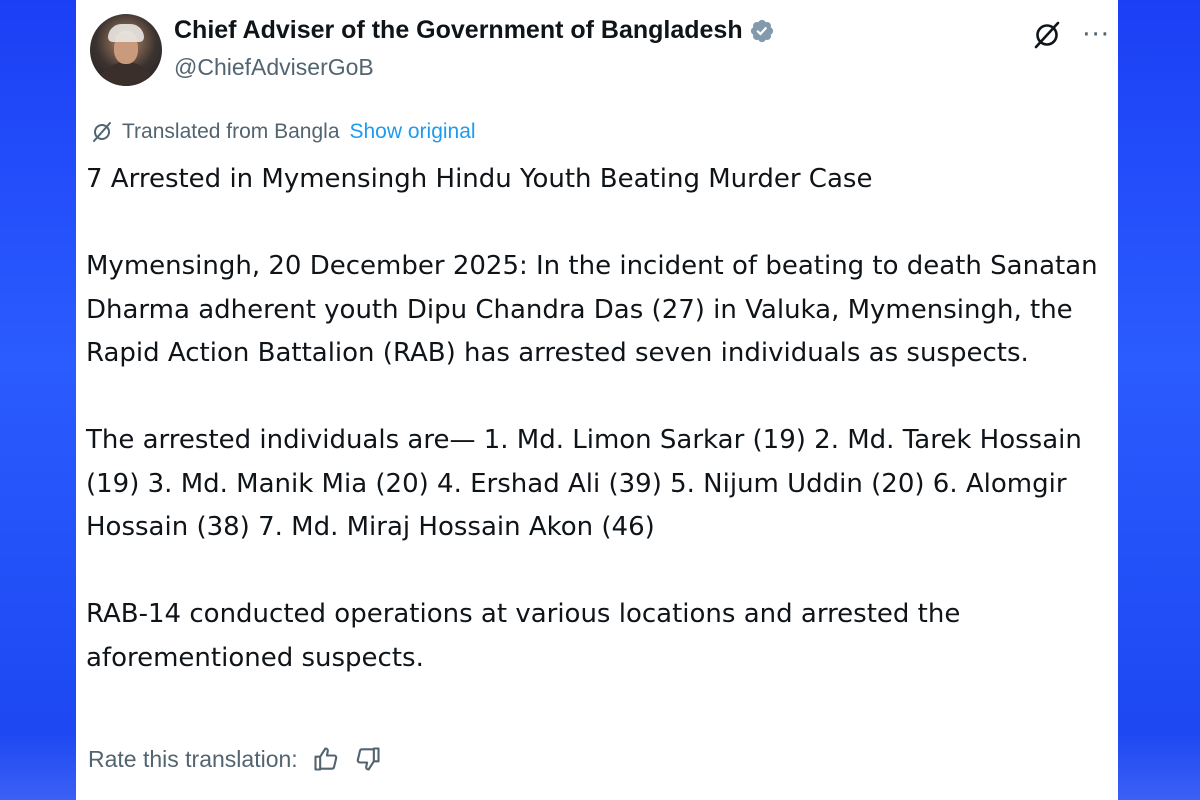  What do you see at coordinates (126, 33) in the screenshot?
I see `avatar-hair` at bounding box center [126, 33].